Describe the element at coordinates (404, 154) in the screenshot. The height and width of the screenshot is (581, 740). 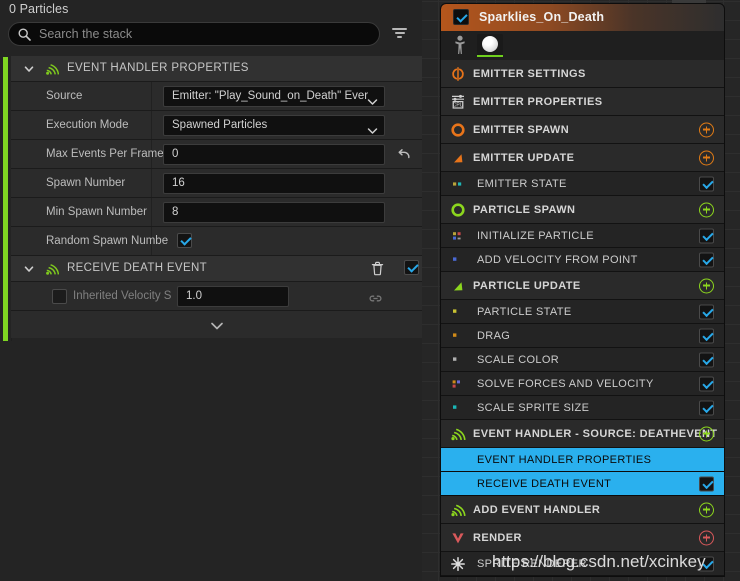
I see `revert-icon` at that location.